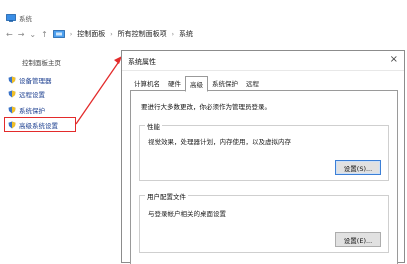 The height and width of the screenshot is (264, 407). I want to click on divider, so click(263, 70).